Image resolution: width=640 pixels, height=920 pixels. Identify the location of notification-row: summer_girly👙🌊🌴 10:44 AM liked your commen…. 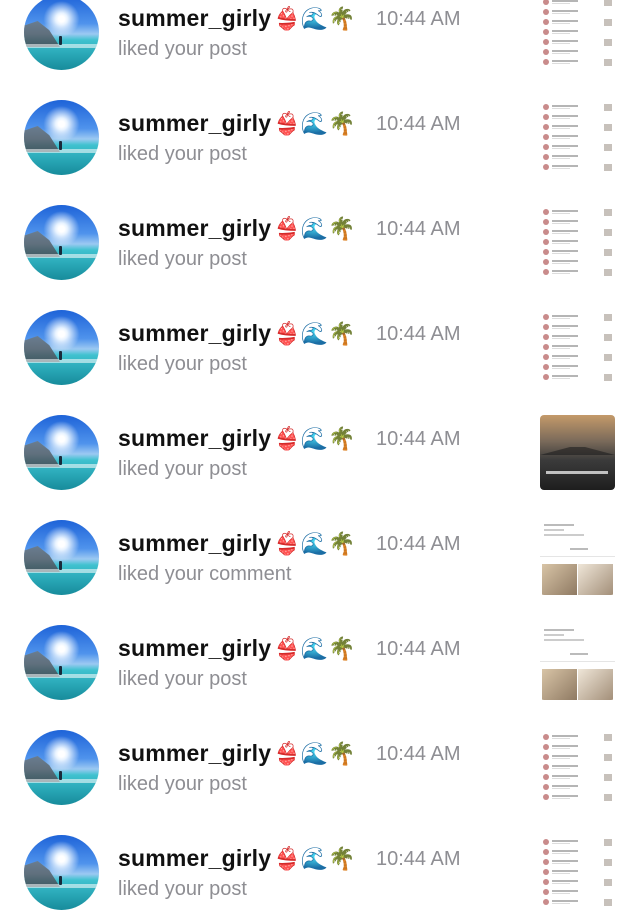
(320, 552).